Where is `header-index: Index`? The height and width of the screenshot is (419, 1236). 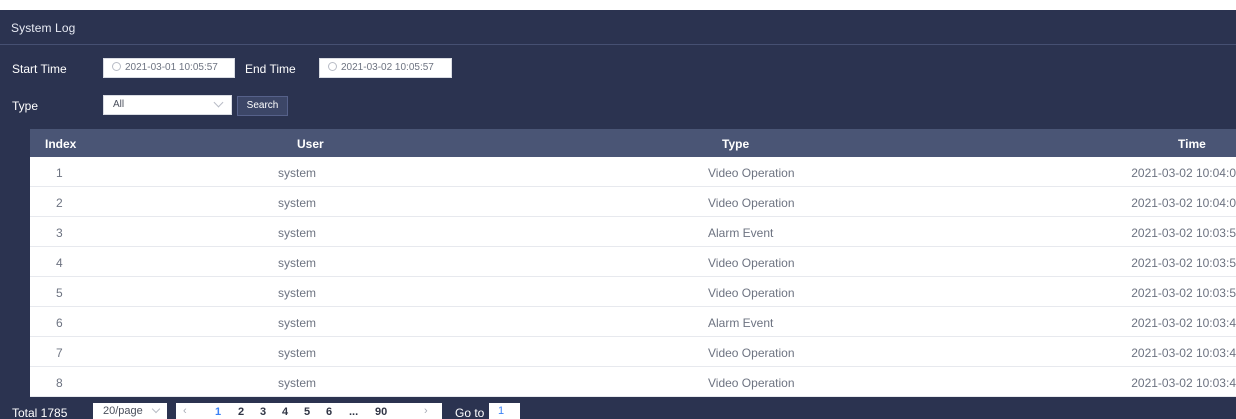
header-index: Index is located at coordinates (60, 144).